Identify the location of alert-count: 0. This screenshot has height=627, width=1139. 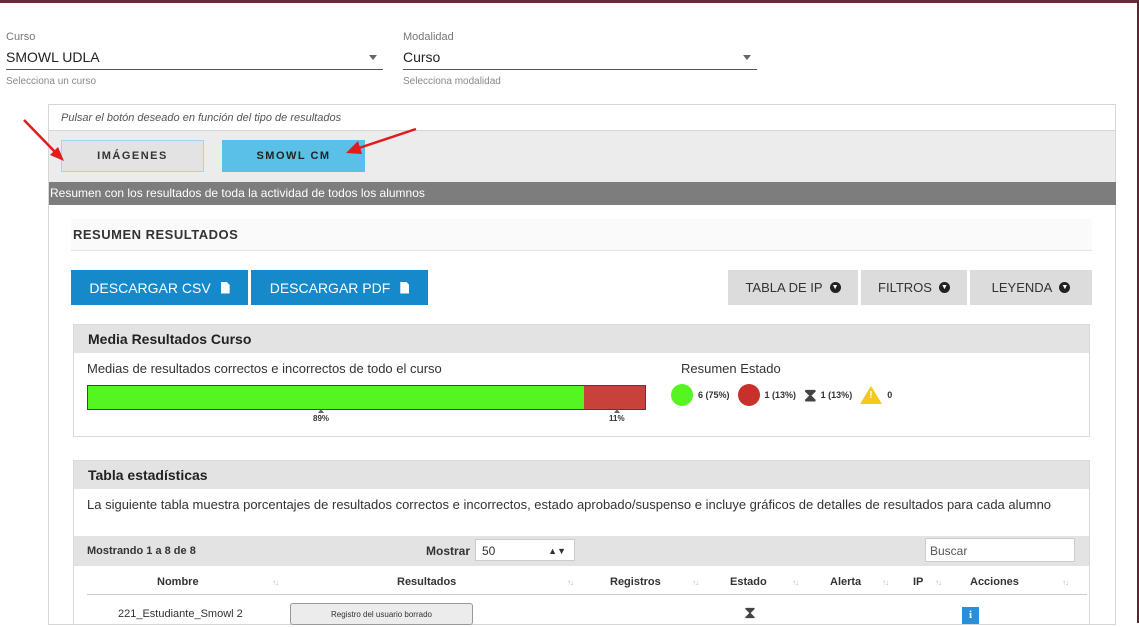
(890, 395).